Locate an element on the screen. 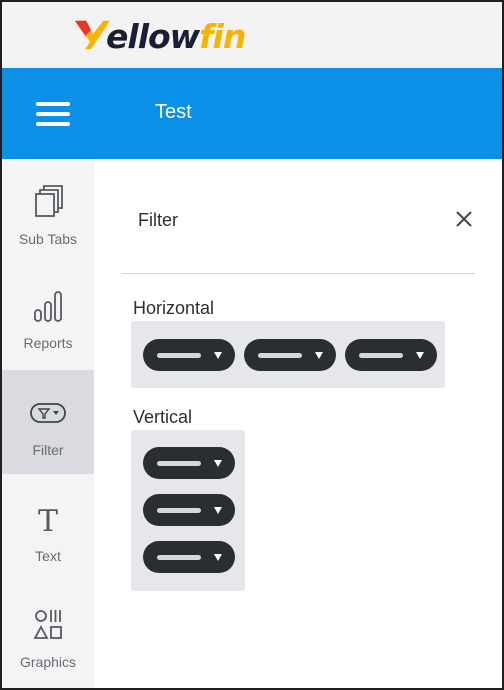  panel-divider is located at coordinates (298, 273).